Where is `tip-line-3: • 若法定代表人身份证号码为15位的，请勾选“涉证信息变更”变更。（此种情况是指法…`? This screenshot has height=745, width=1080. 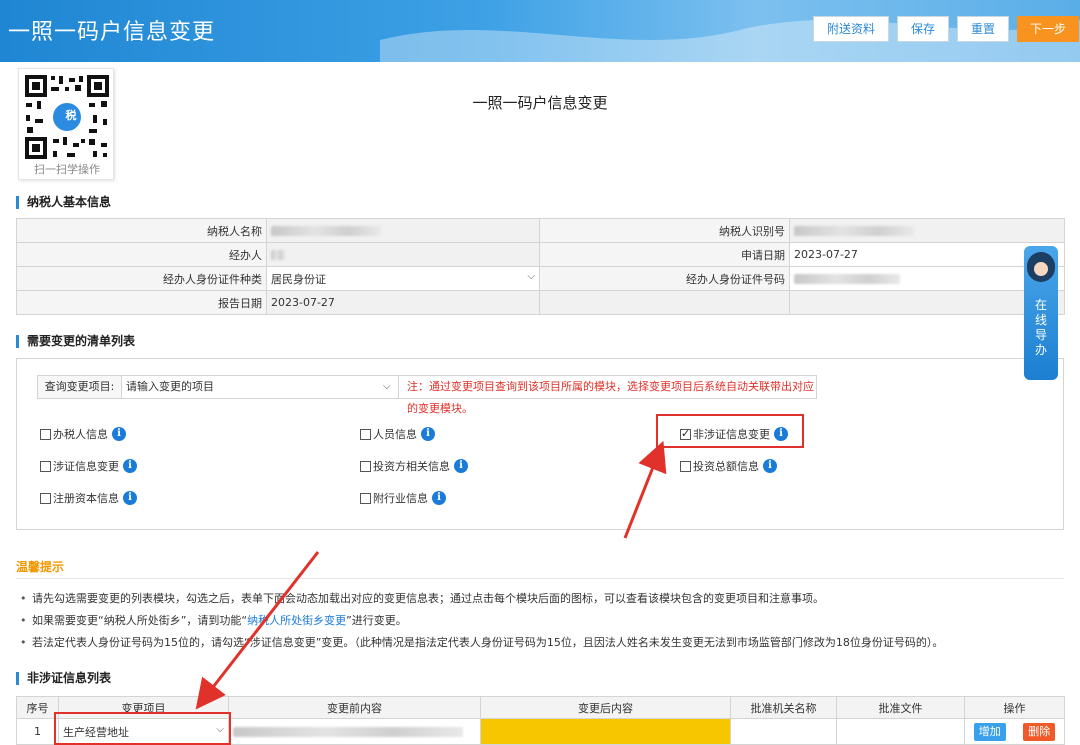 tip-line-3: • 若法定代表人身份证号码为15位的，请勾选“涉证信息变更”变更。（此种情况是指法… is located at coordinates (482, 642).